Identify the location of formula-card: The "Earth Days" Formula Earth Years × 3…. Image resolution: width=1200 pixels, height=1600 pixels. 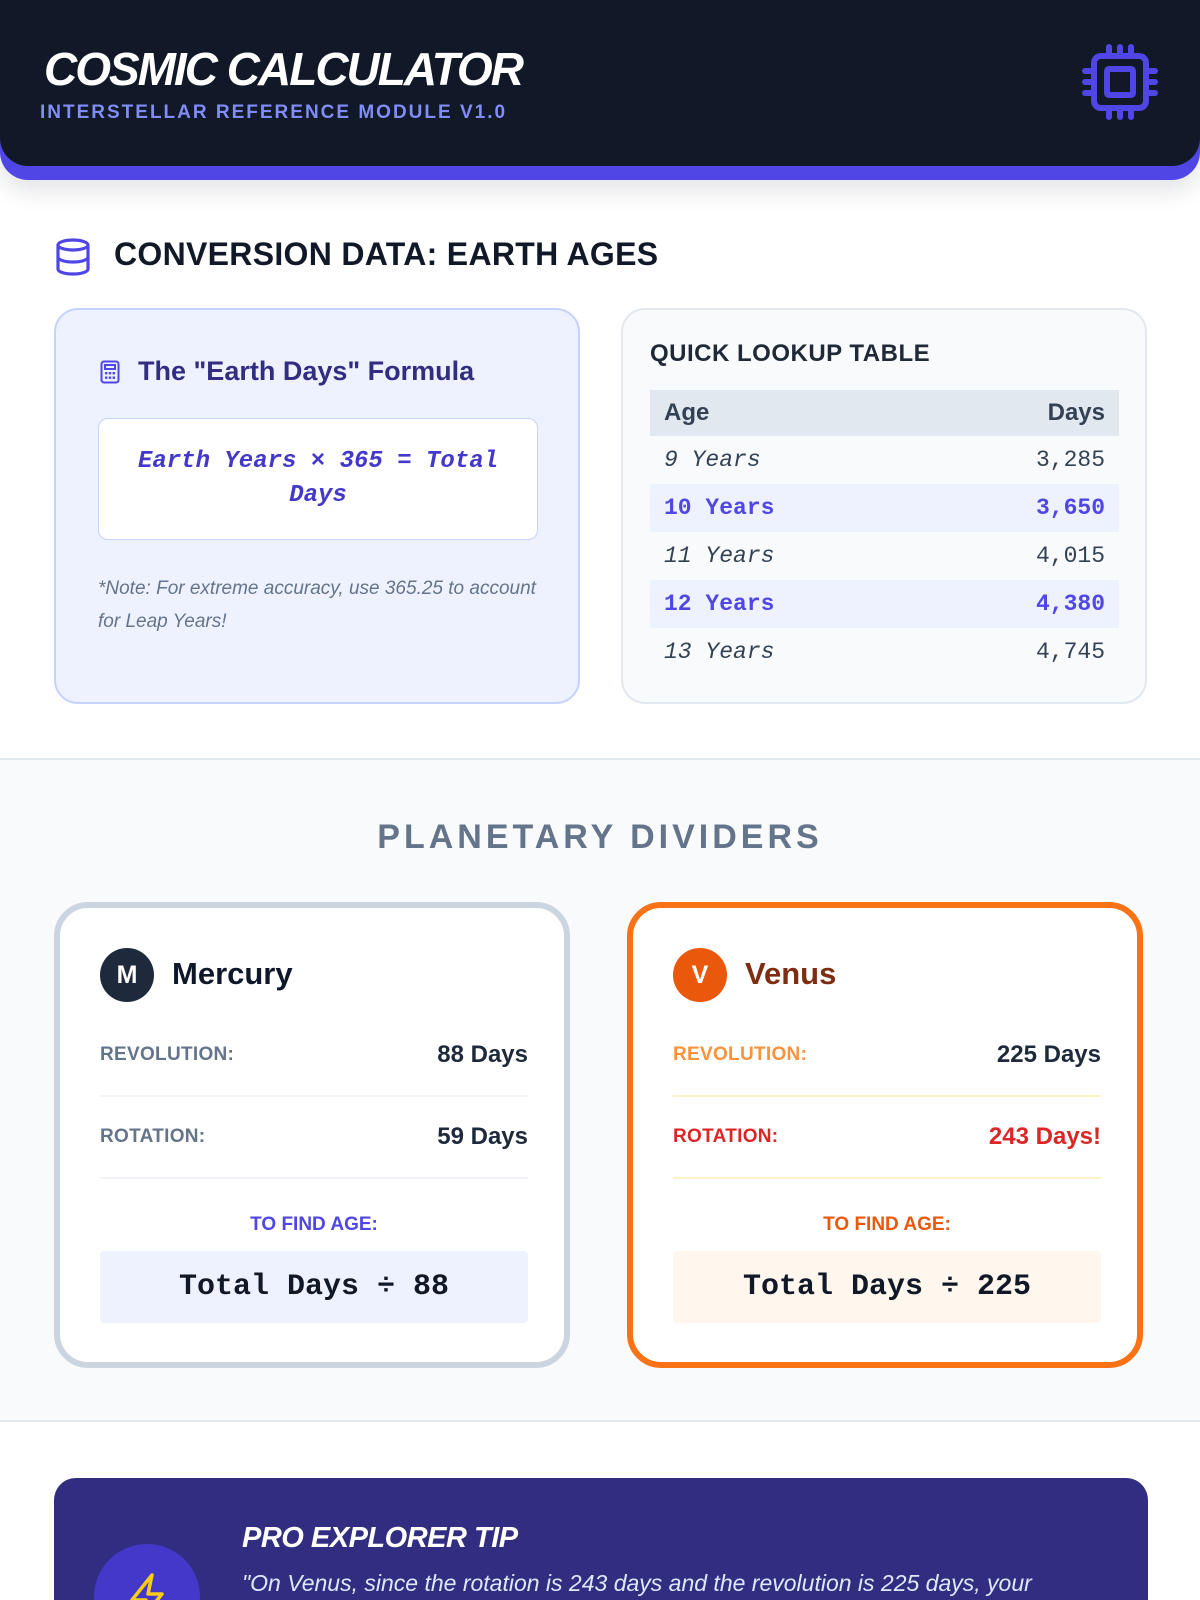
(317, 506).